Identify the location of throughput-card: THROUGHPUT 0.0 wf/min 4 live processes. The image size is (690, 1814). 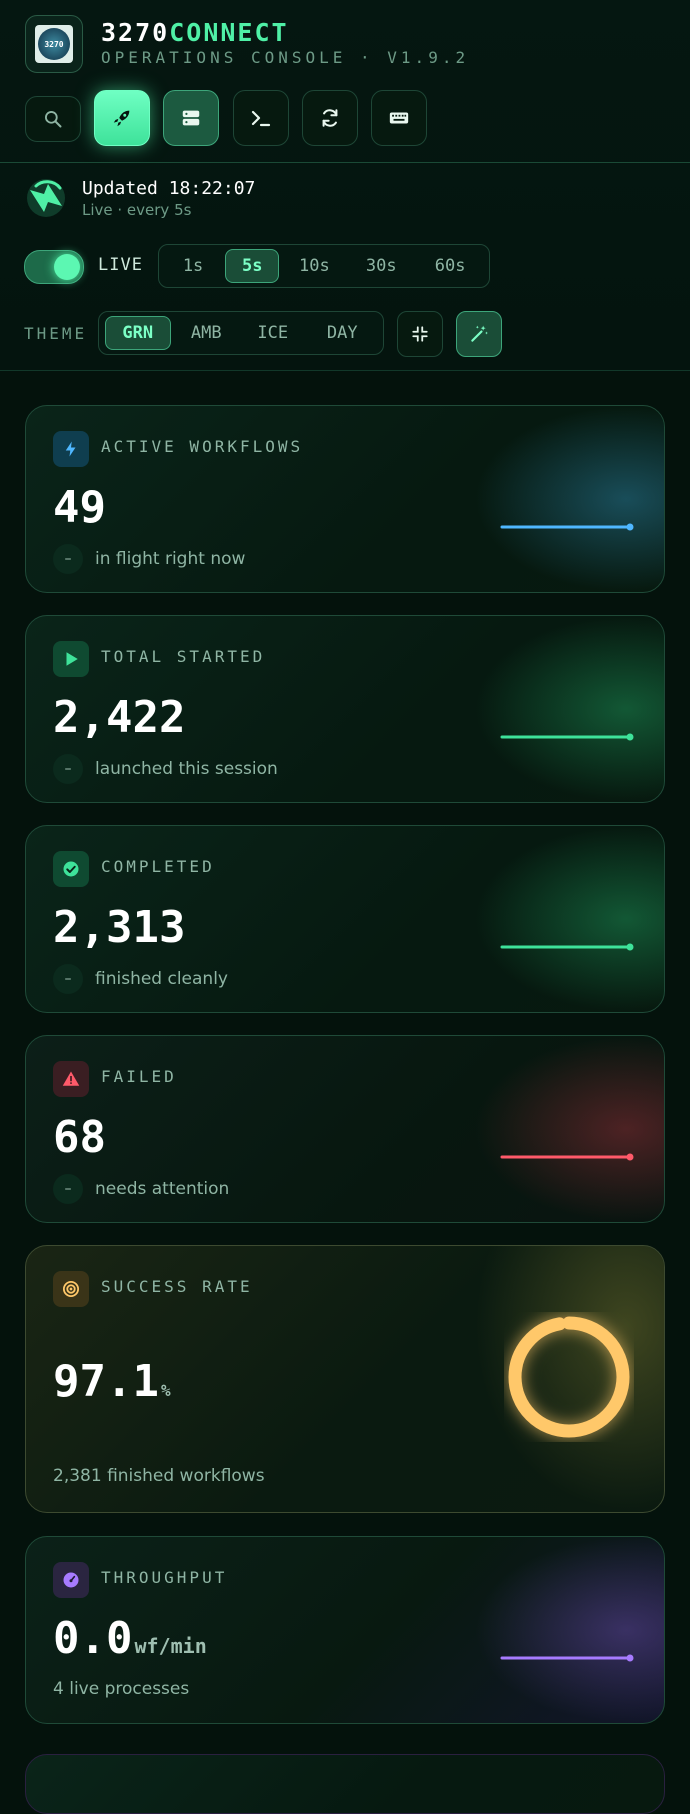
(345, 1630).